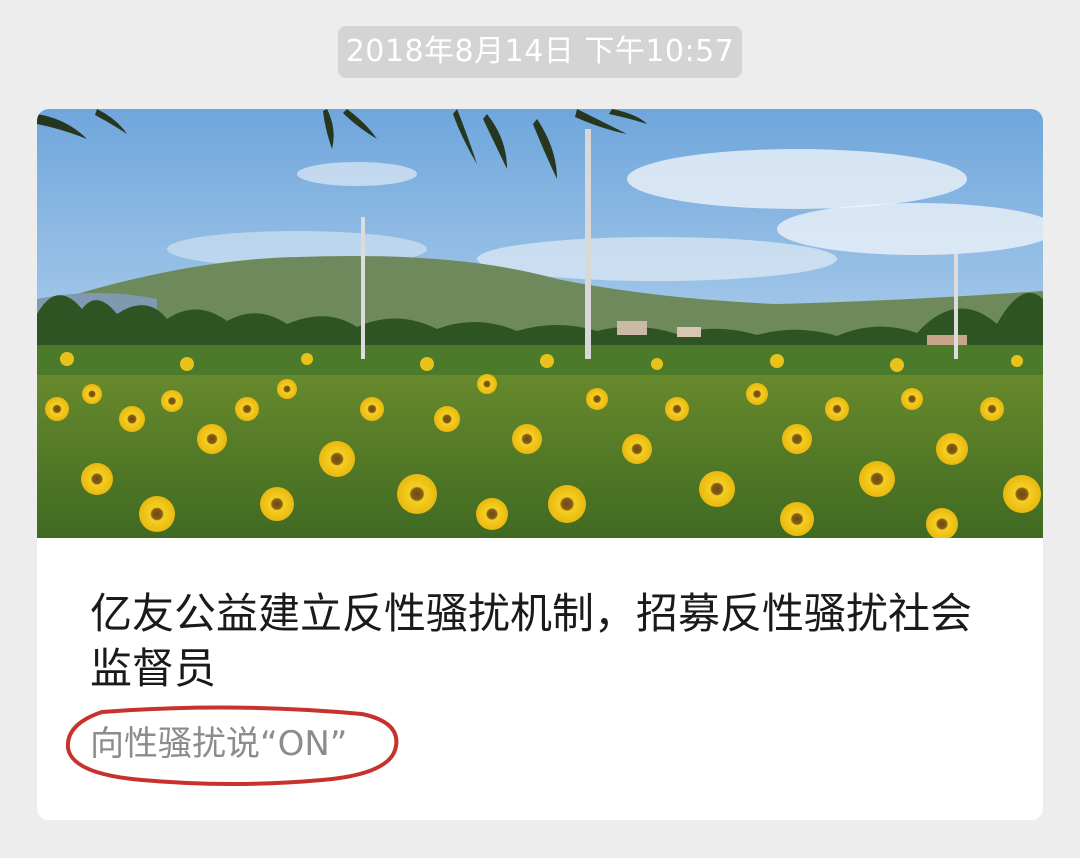  What do you see at coordinates (219, 744) in the screenshot?
I see `article-digest: 向性骚扰说“ON”` at bounding box center [219, 744].